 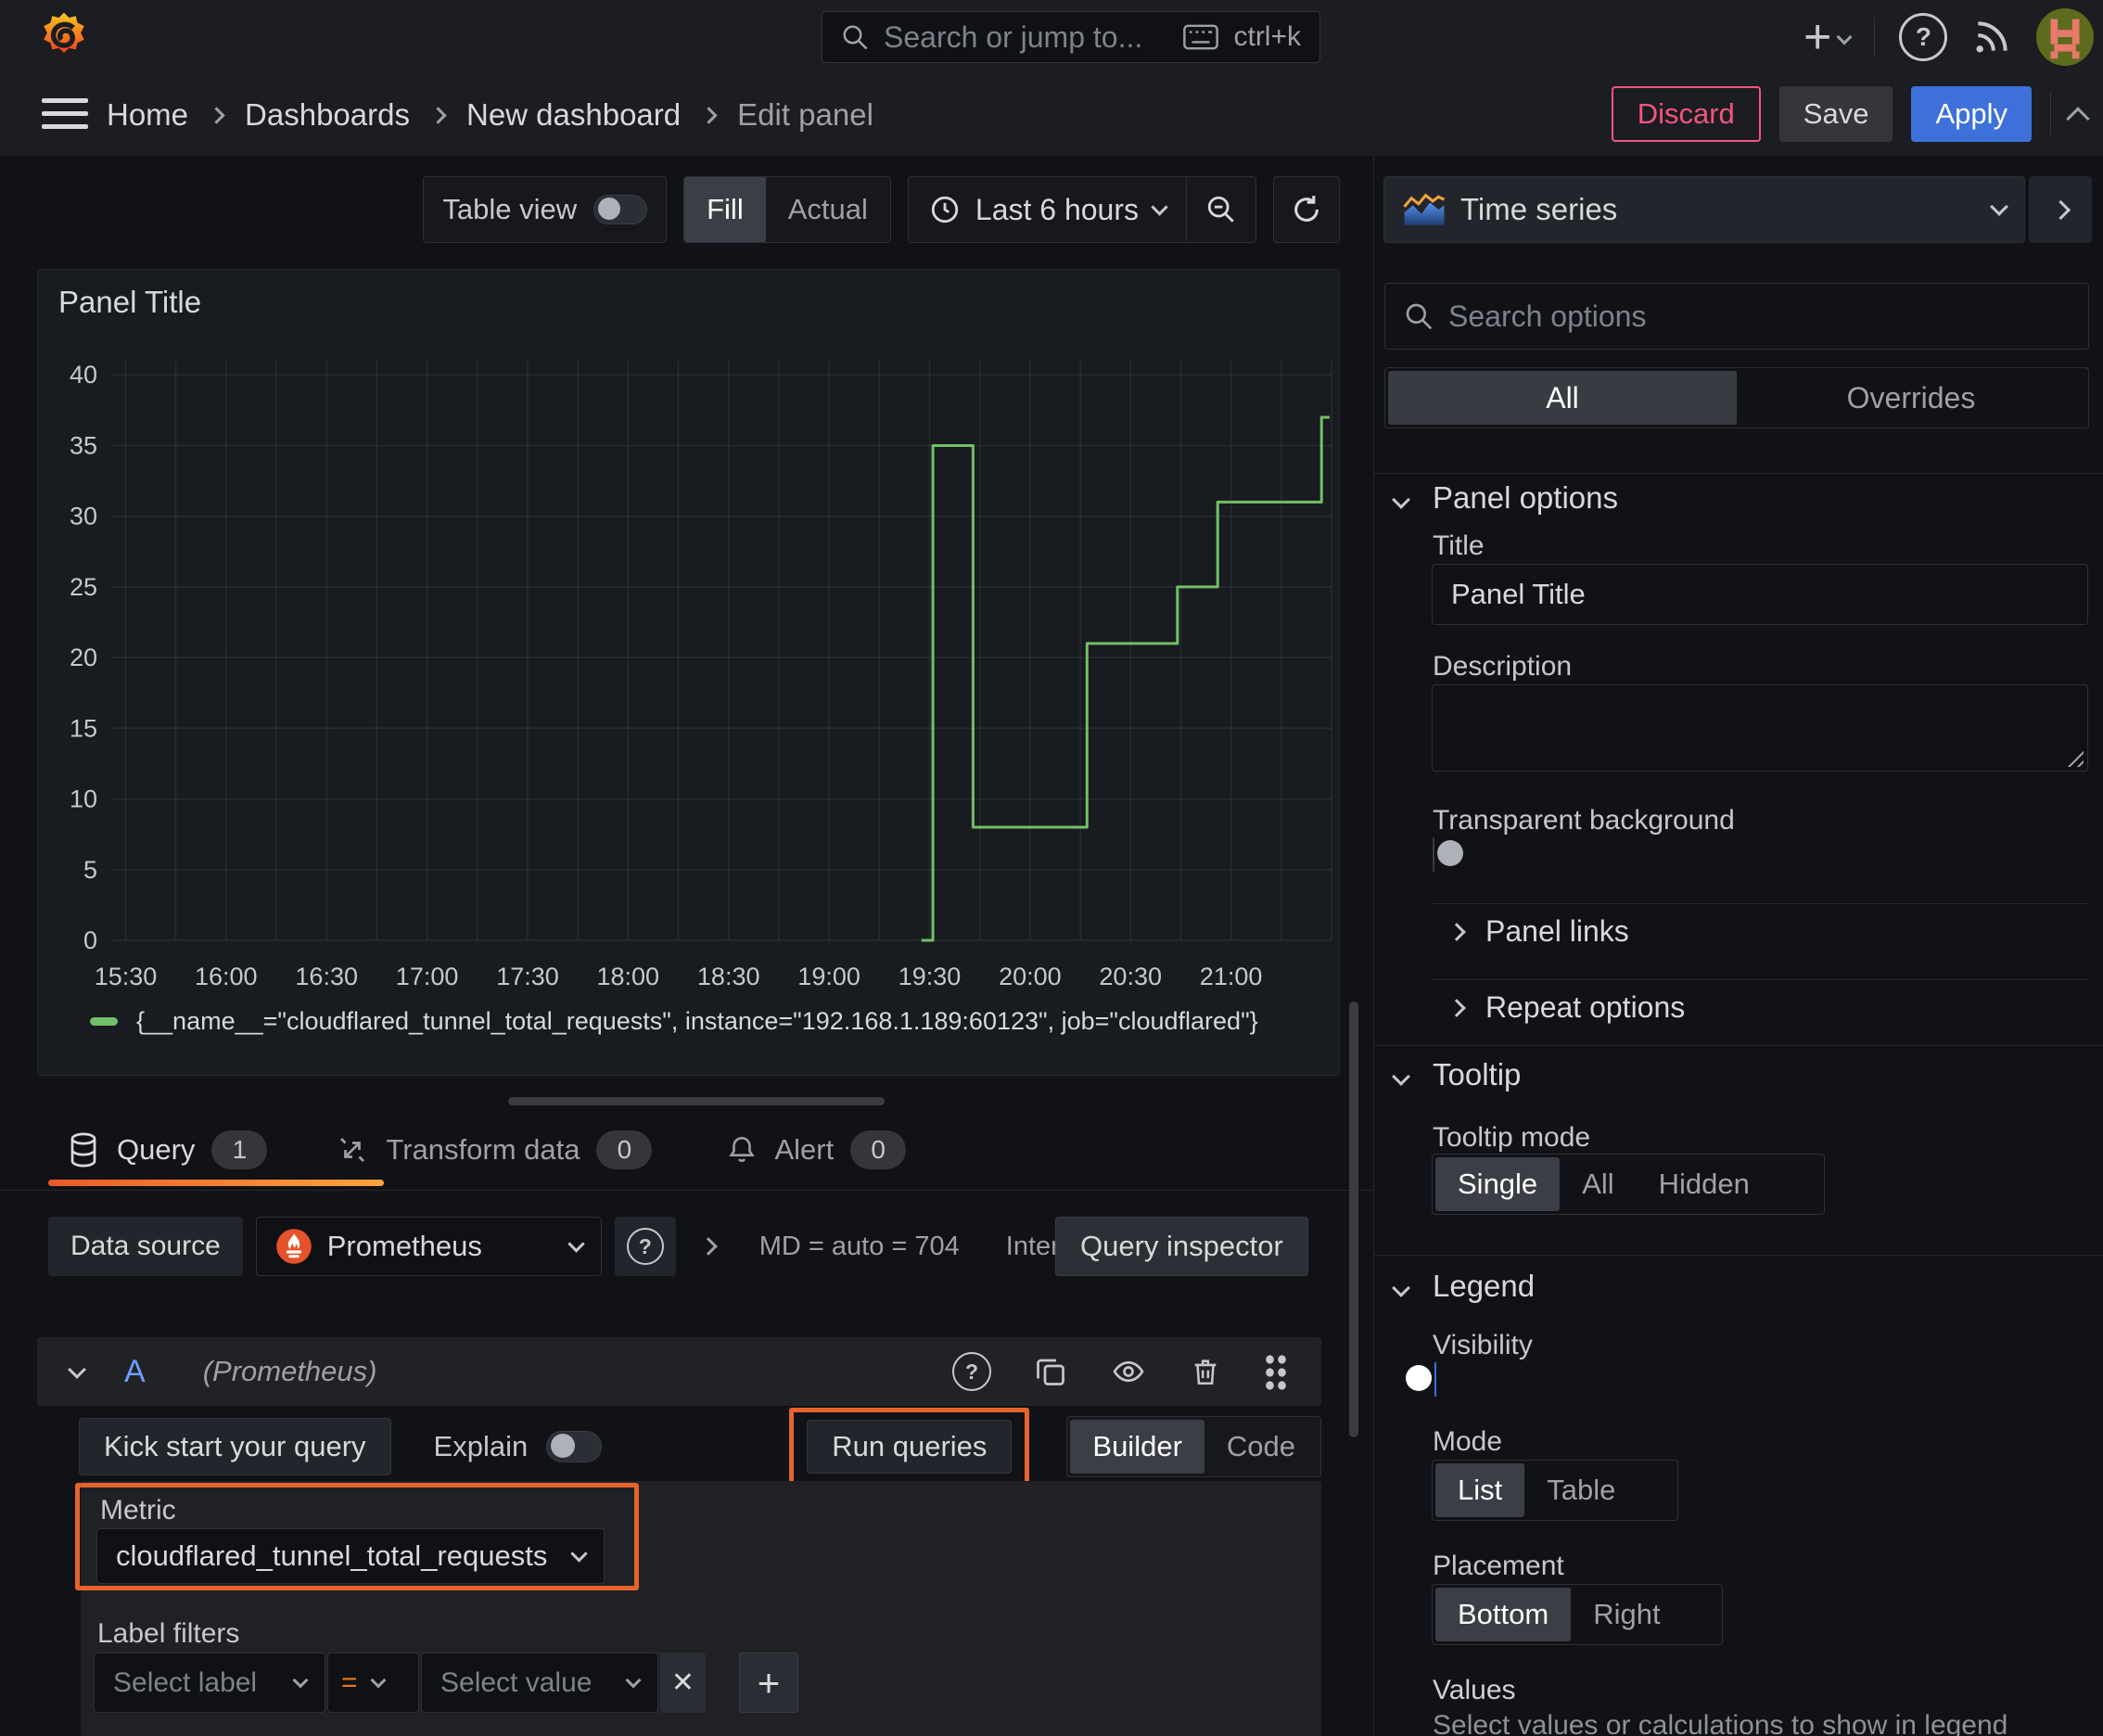 What do you see at coordinates (1686, 114) in the screenshot?
I see `discard-button: Discard` at bounding box center [1686, 114].